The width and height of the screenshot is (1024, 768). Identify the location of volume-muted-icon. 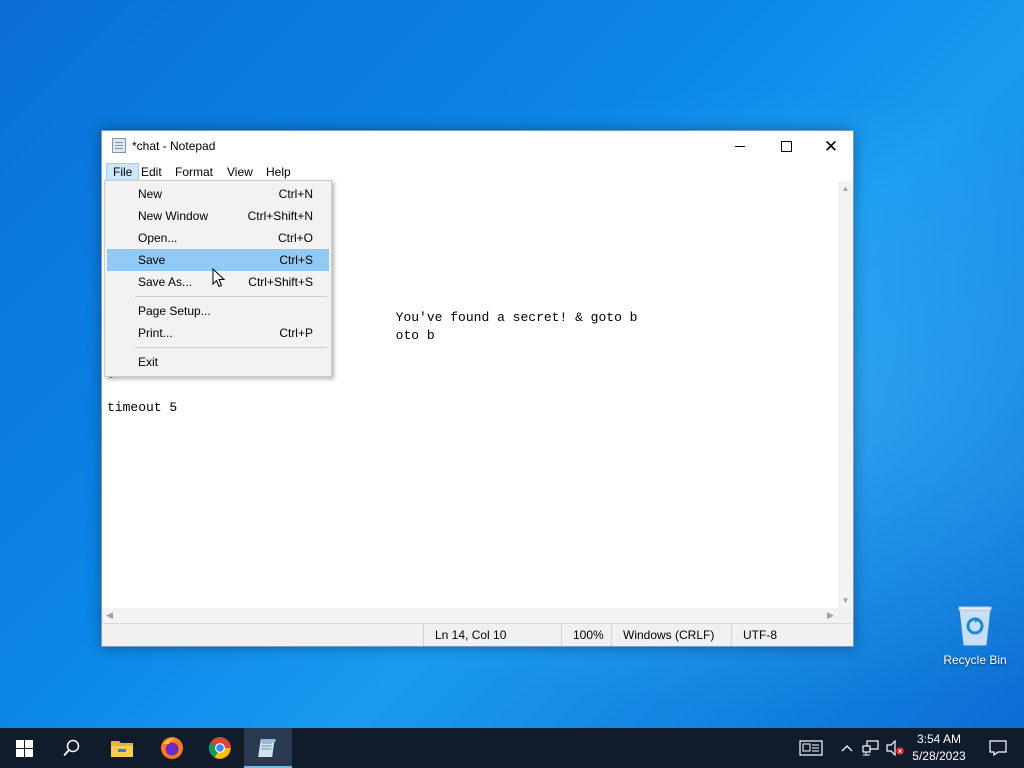
(895, 748).